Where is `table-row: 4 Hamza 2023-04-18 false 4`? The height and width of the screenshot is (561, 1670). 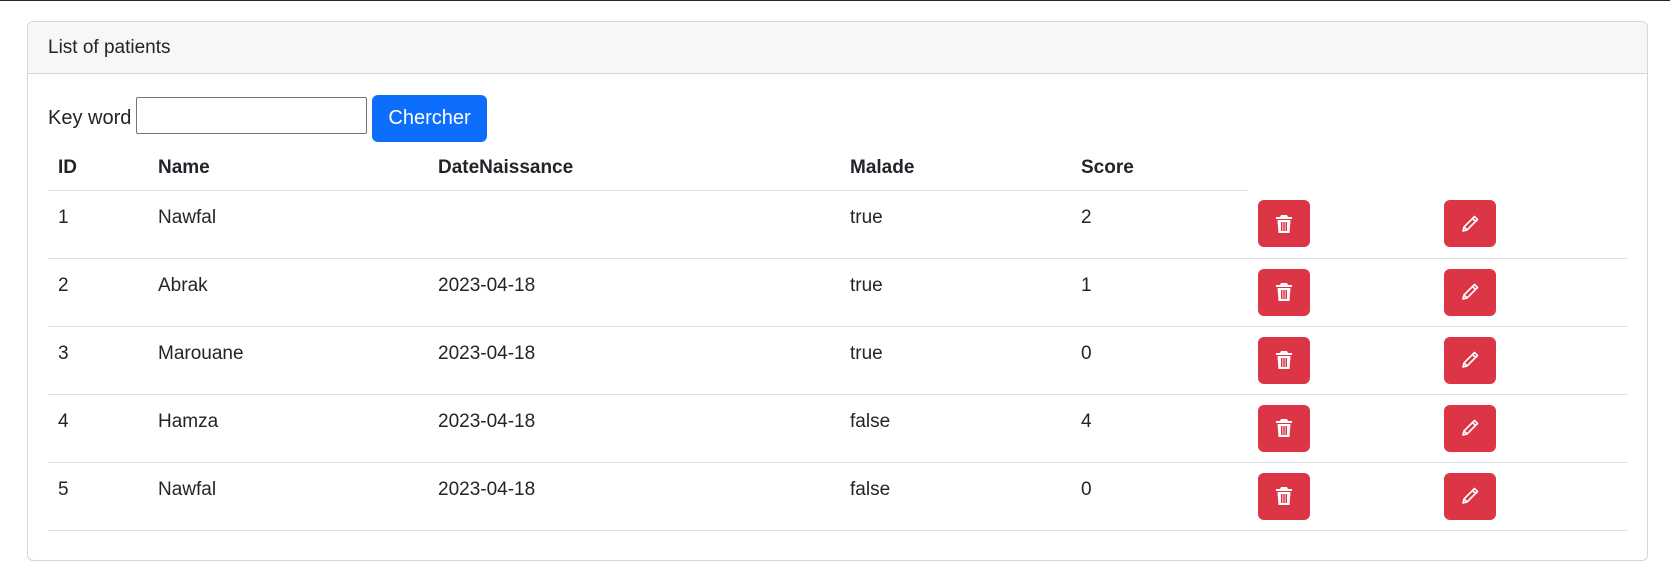
table-row: 4 Hamza 2023-04-18 false 4 is located at coordinates (838, 428).